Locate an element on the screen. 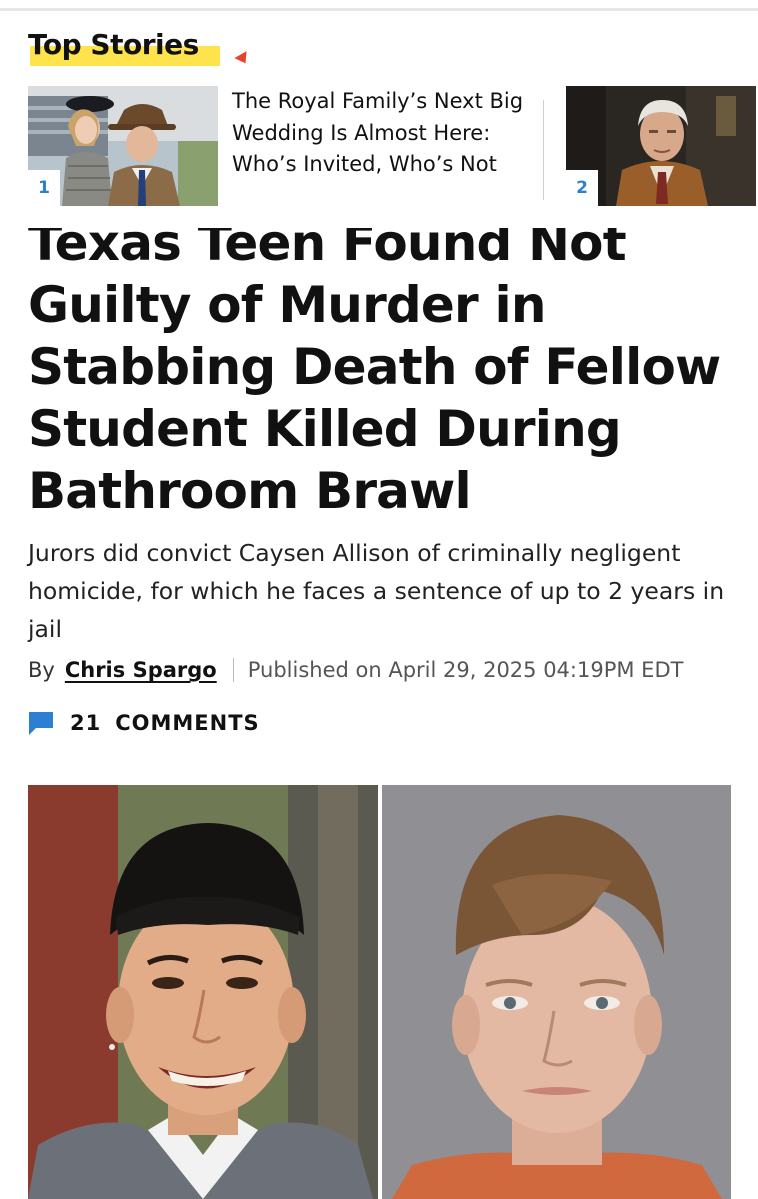 The image size is (758, 1199). comments-link: 21 COMMENTS is located at coordinates (144, 723).